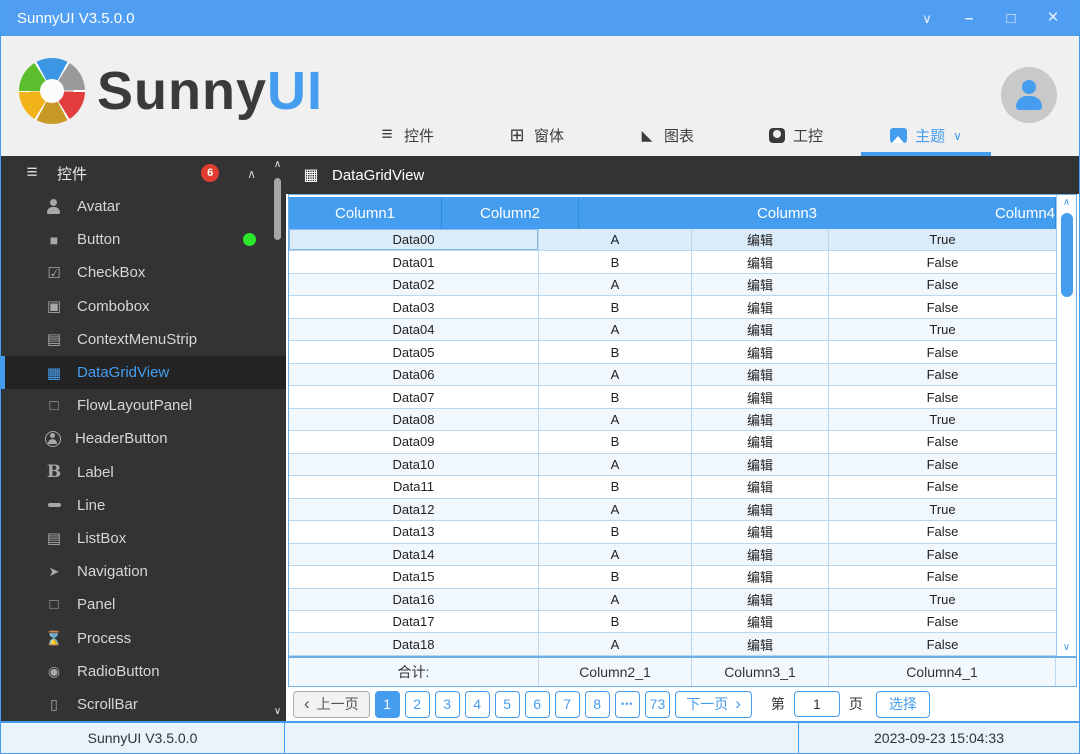 This screenshot has height=754, width=1080. Describe the element at coordinates (787, 213) in the screenshot. I see `column-header: Column3` at that location.